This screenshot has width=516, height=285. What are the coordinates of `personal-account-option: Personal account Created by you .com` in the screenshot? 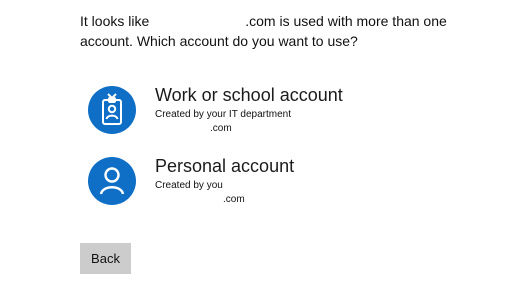 It's located at (226, 185).